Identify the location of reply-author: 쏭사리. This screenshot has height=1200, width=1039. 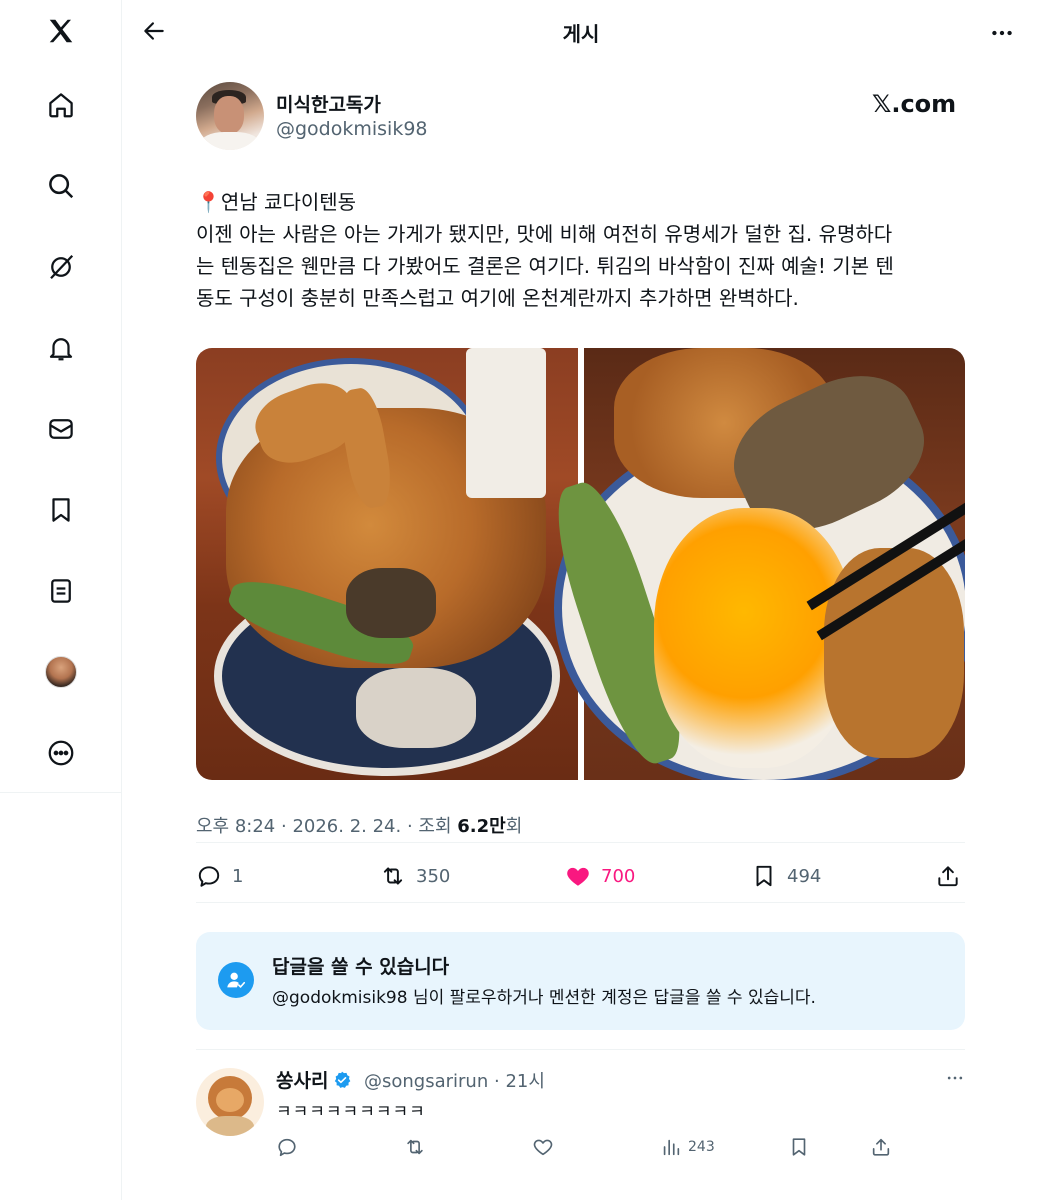
(314, 1079).